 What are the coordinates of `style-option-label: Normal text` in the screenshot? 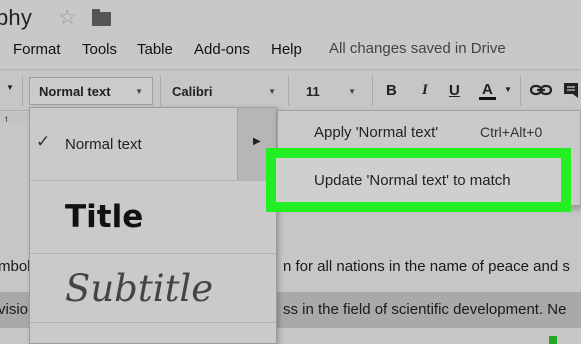 It's located at (103, 144).